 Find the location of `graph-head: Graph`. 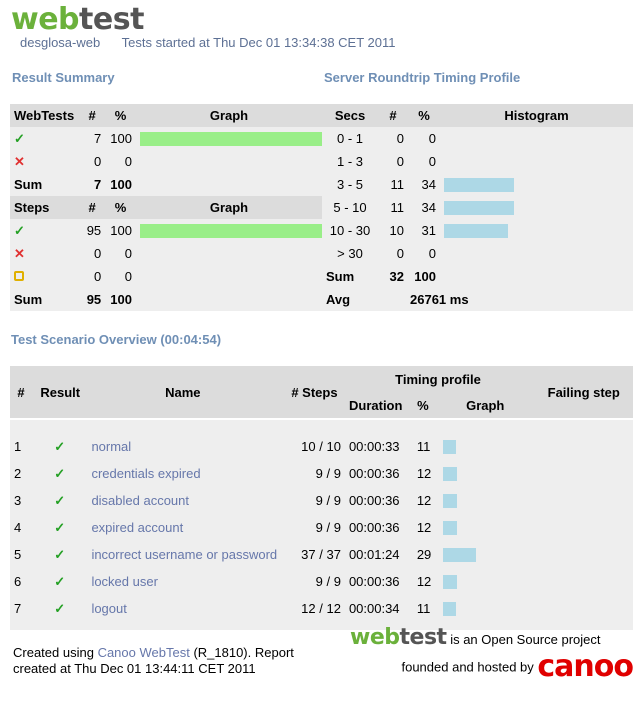

graph-head: Graph is located at coordinates (228, 115).